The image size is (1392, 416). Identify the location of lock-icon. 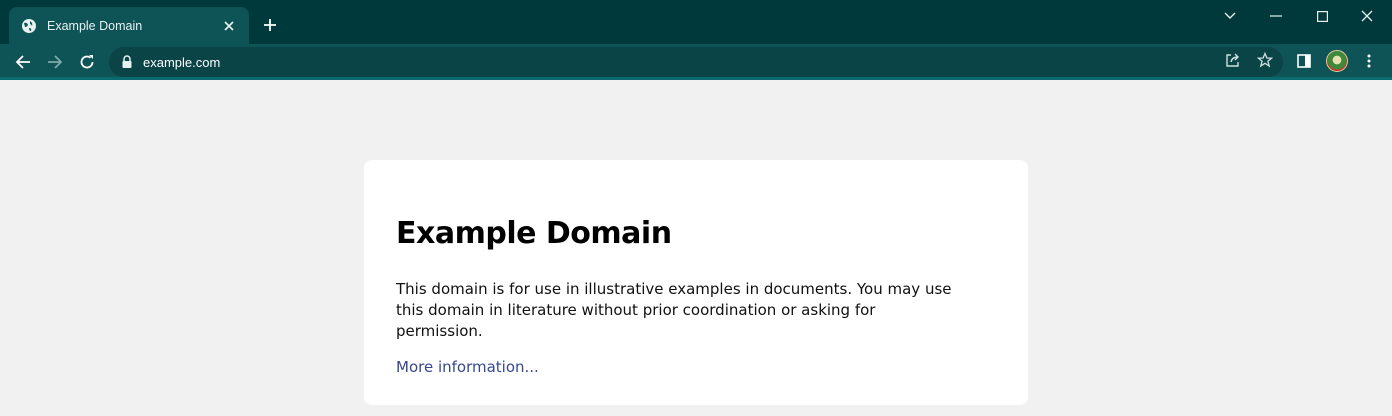
(127, 62).